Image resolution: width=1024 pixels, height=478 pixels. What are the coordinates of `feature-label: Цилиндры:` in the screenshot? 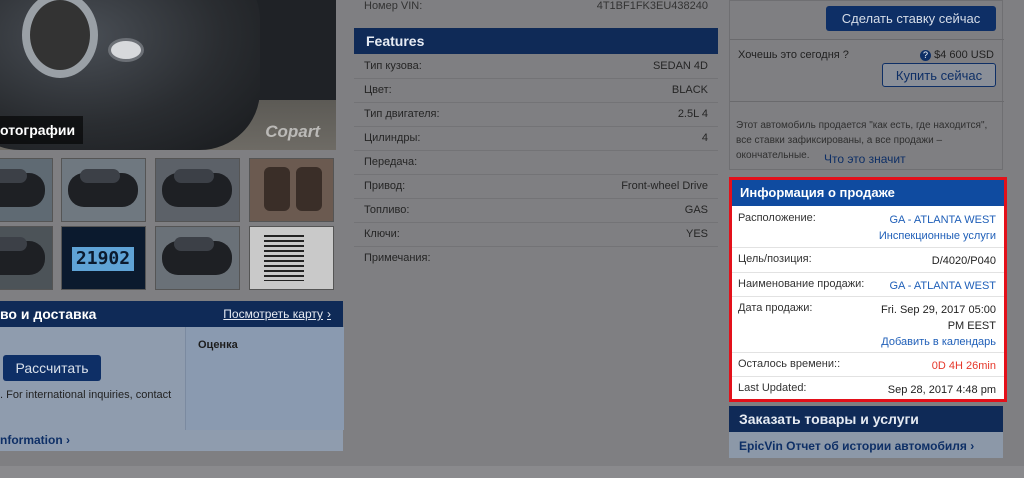 It's located at (392, 138).